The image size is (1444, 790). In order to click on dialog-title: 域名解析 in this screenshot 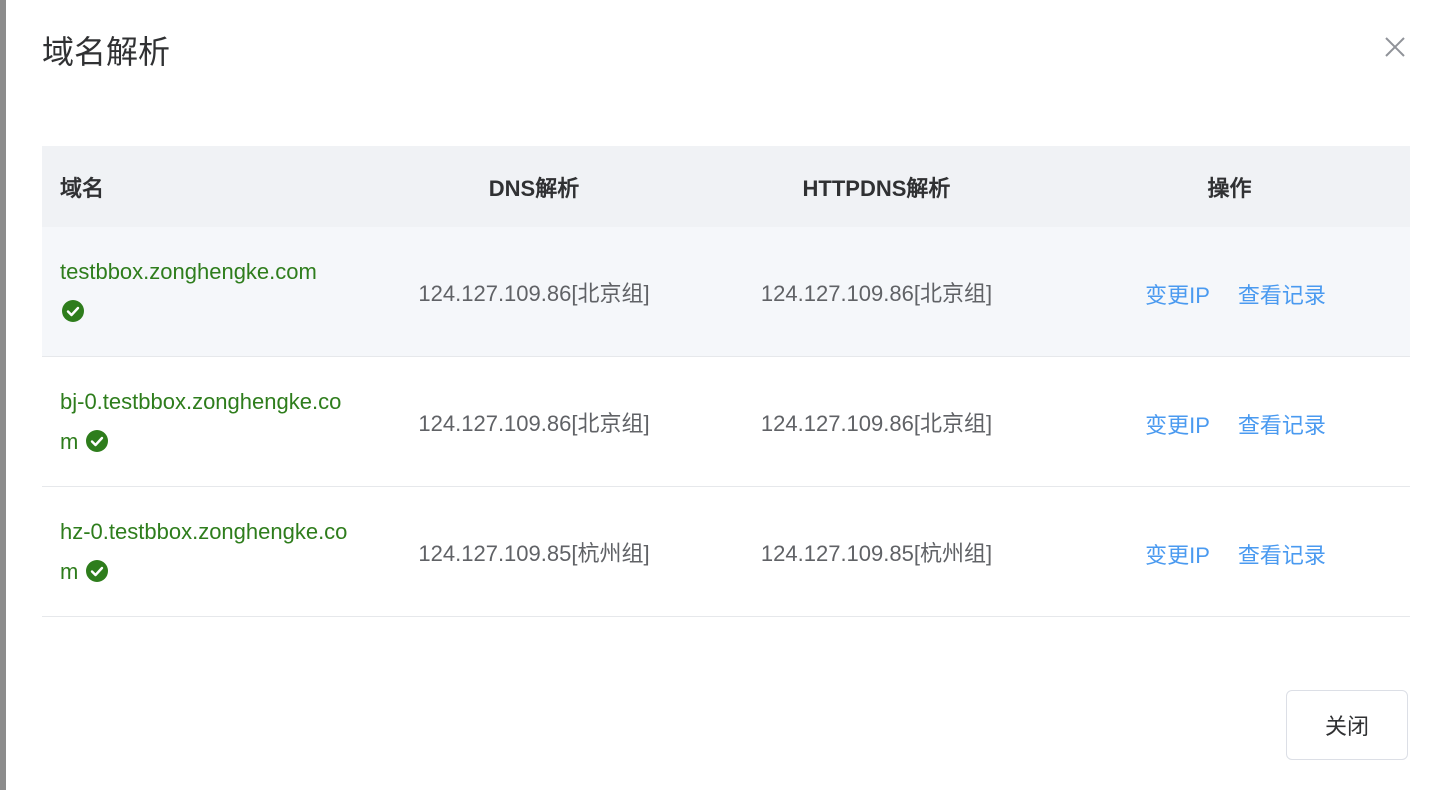, I will do `click(106, 52)`.